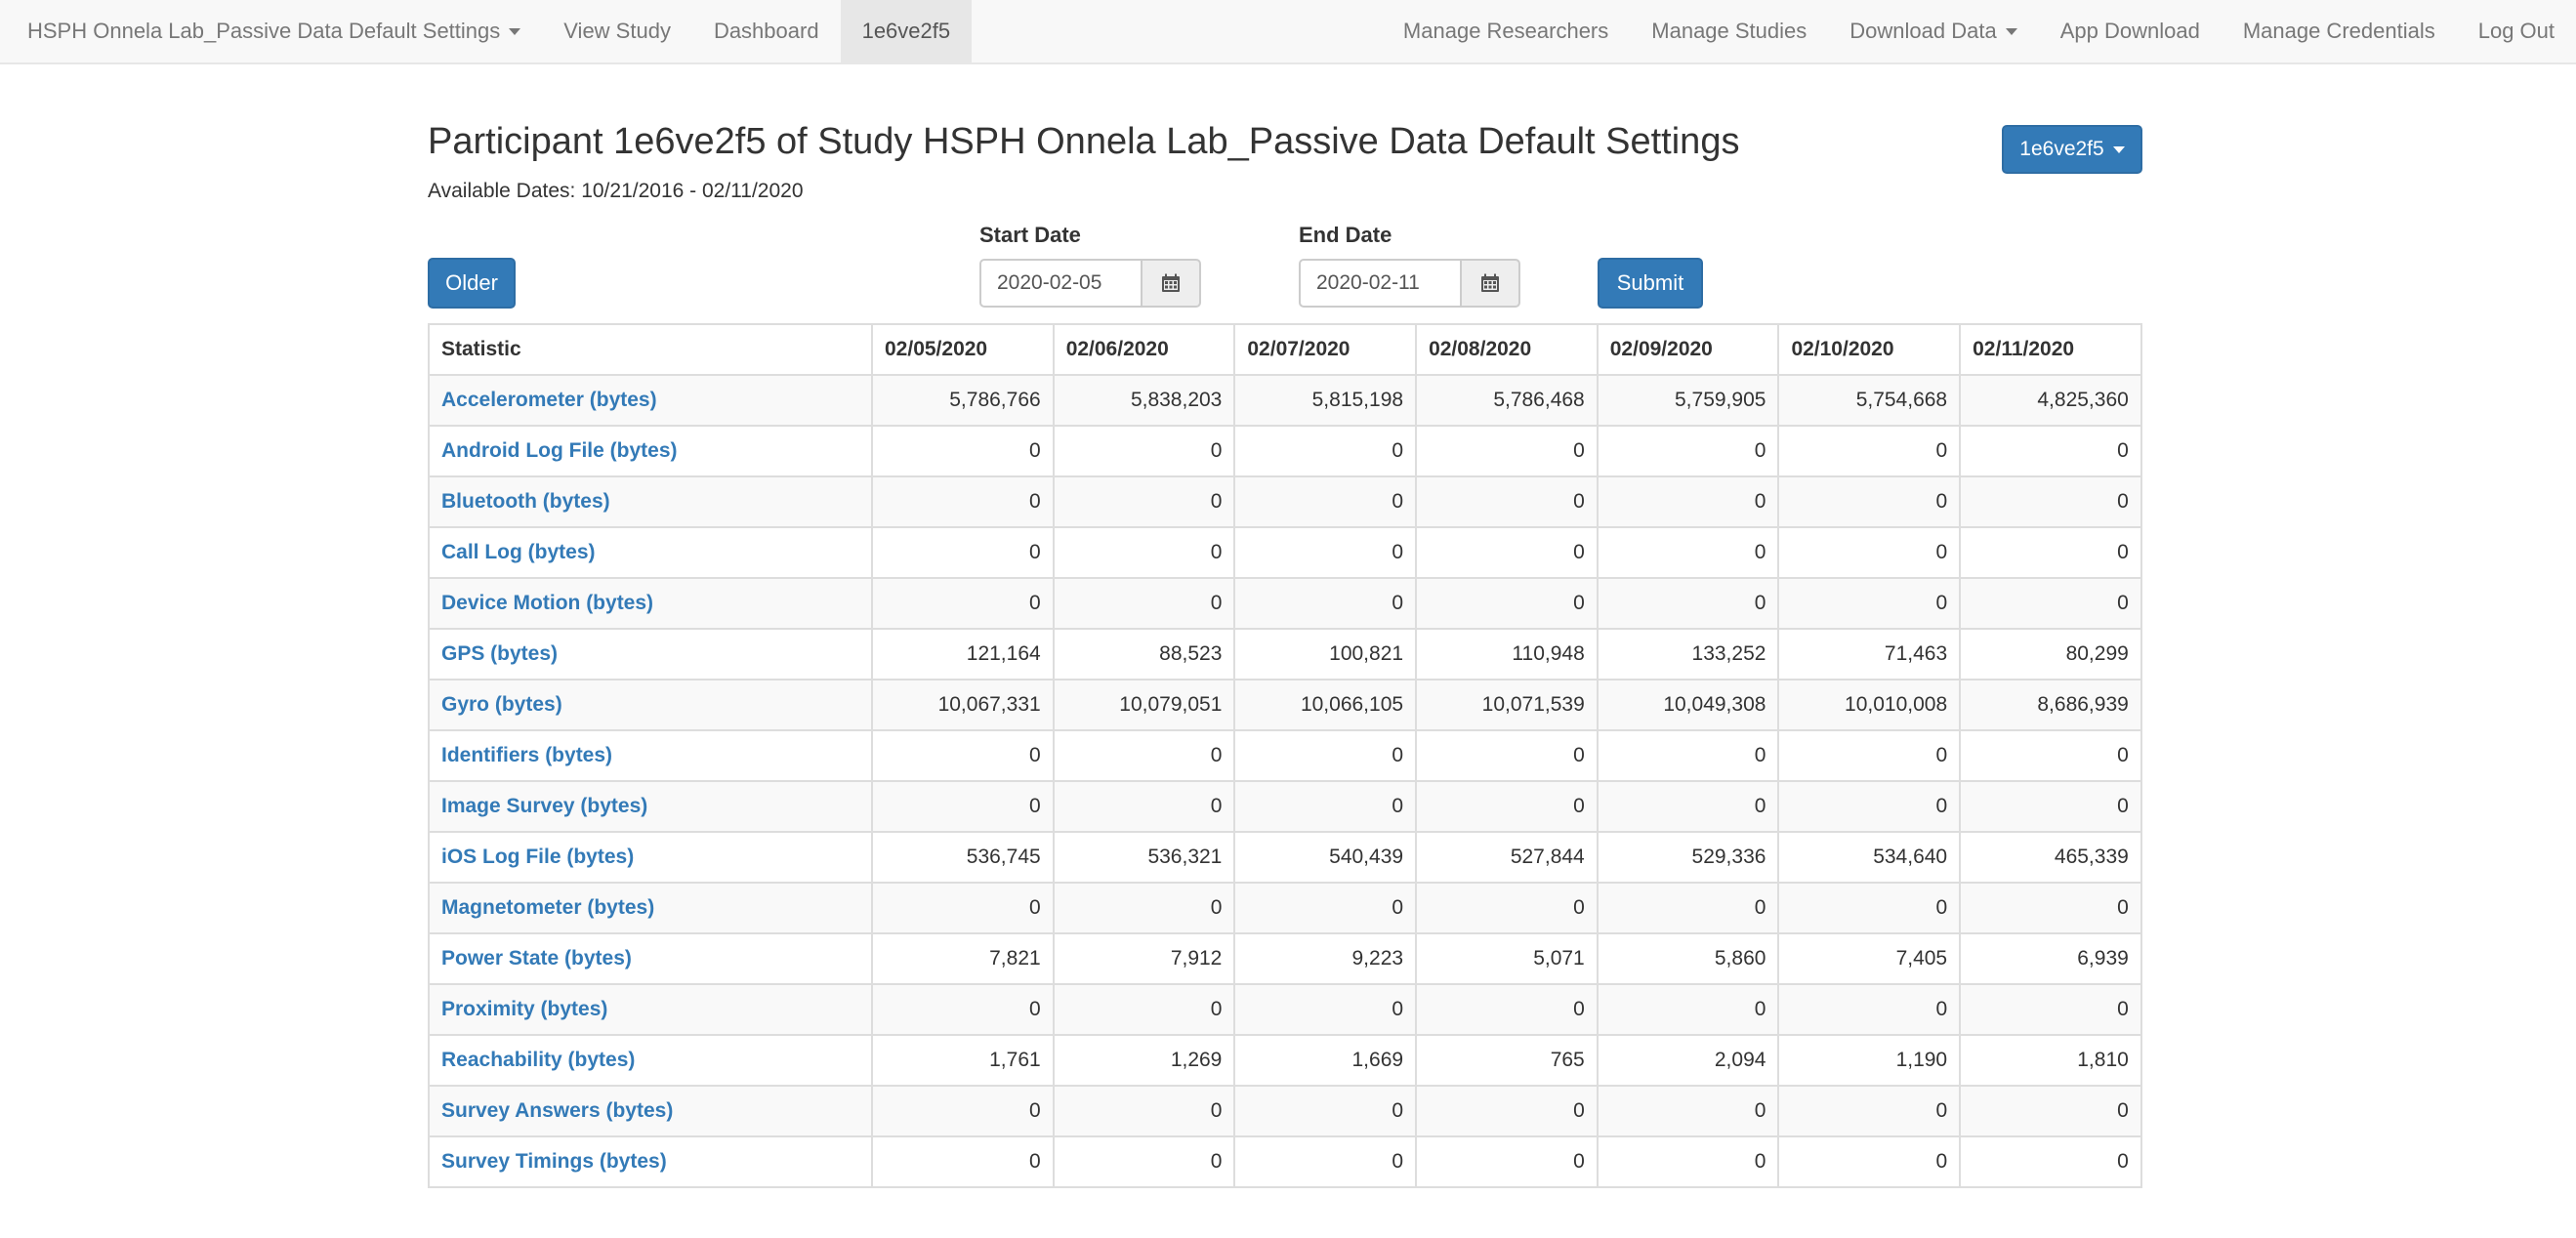 This screenshot has width=2576, height=1238. What do you see at coordinates (2050, 858) in the screenshot?
I see `value-cell: 465,339` at bounding box center [2050, 858].